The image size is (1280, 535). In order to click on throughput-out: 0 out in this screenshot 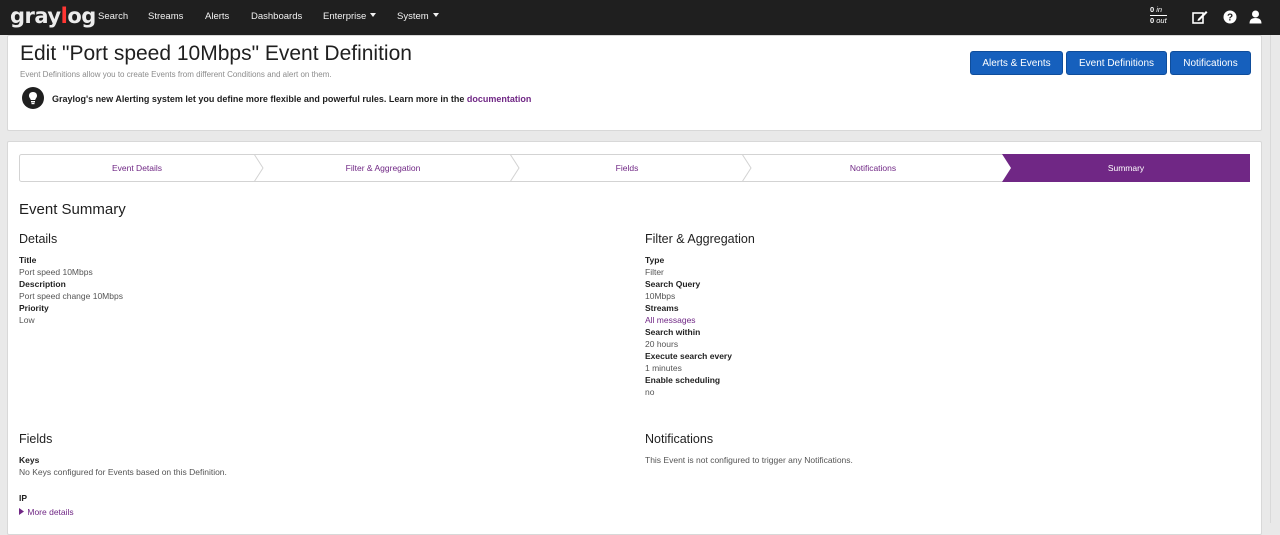, I will do `click(1158, 20)`.